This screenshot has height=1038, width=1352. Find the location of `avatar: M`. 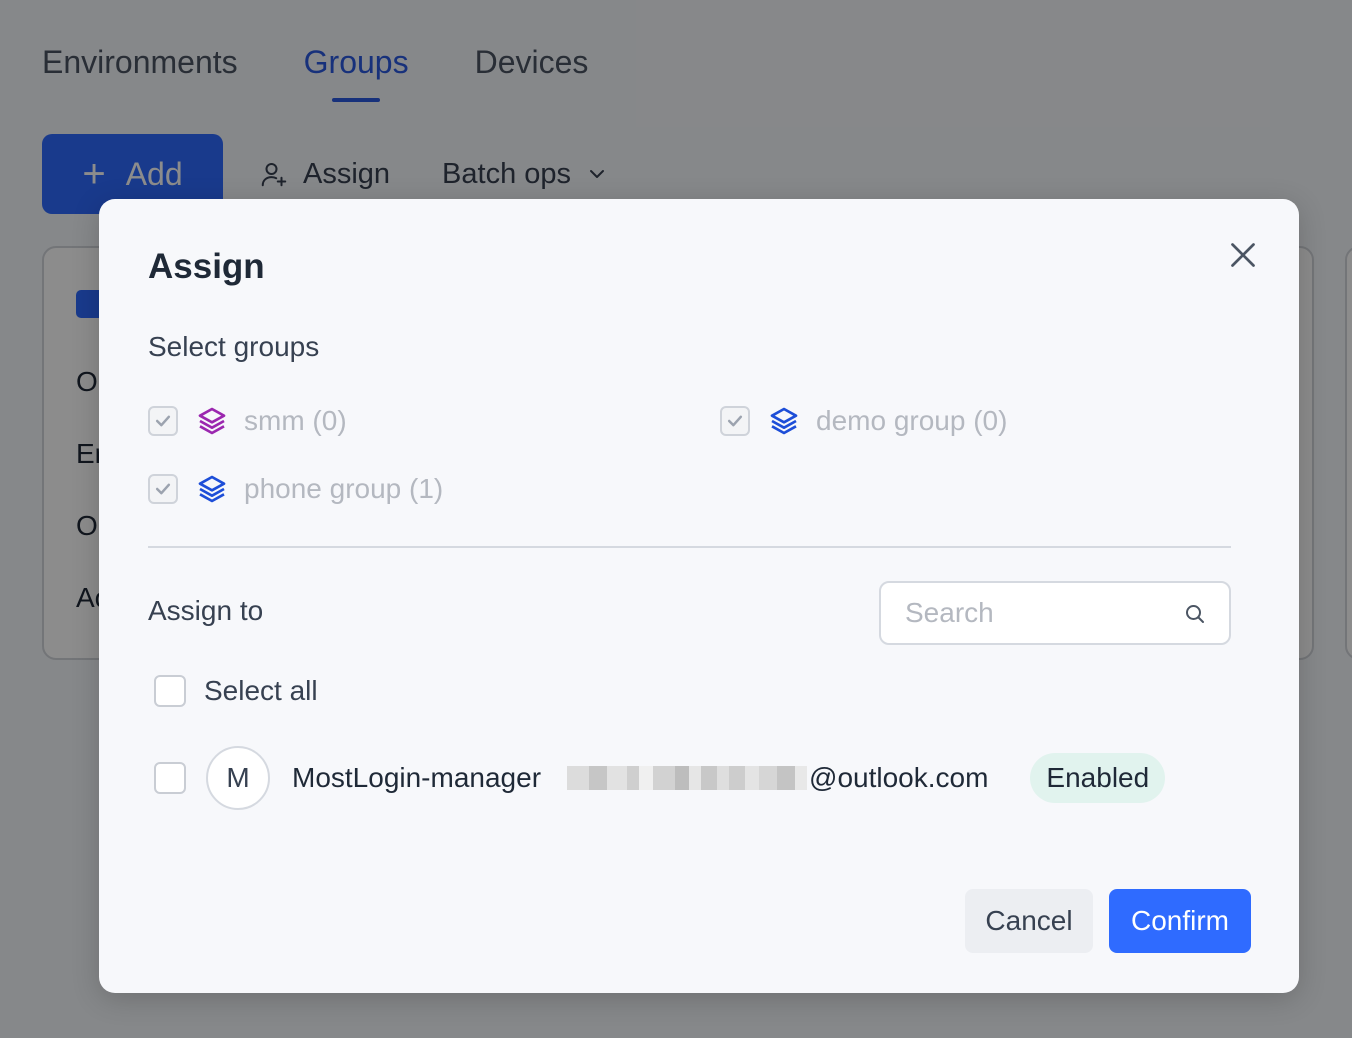

avatar: M is located at coordinates (238, 778).